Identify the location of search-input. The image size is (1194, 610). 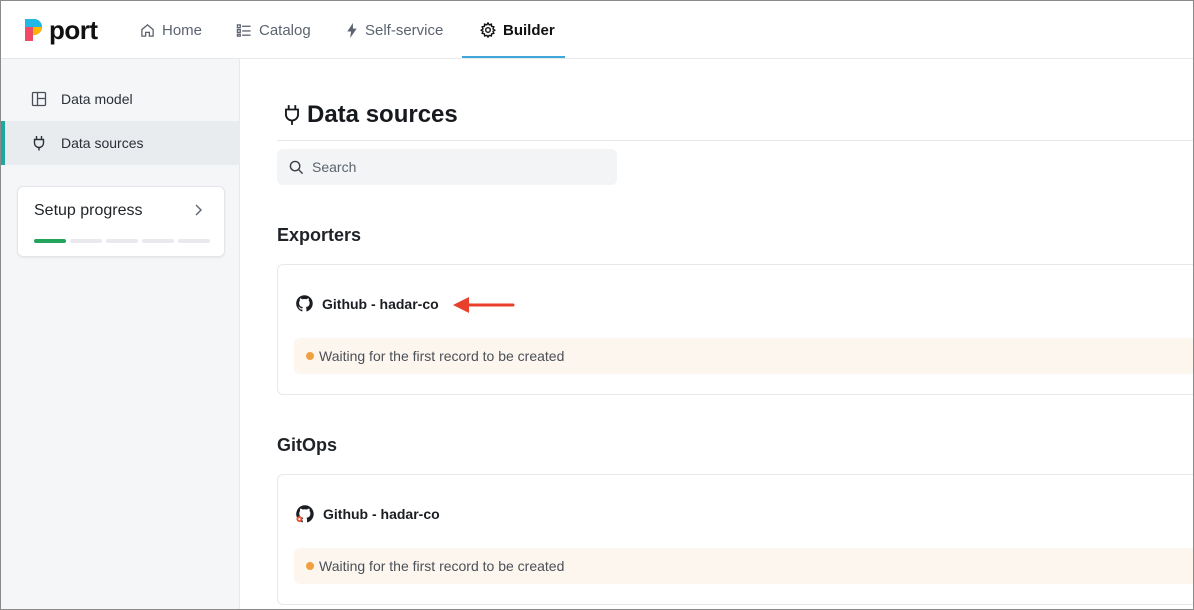
(457, 167).